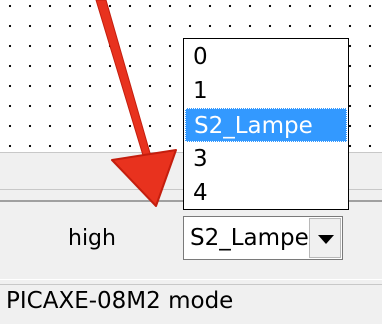 The height and width of the screenshot is (324, 382). I want to click on dropdown-button, so click(325, 238).